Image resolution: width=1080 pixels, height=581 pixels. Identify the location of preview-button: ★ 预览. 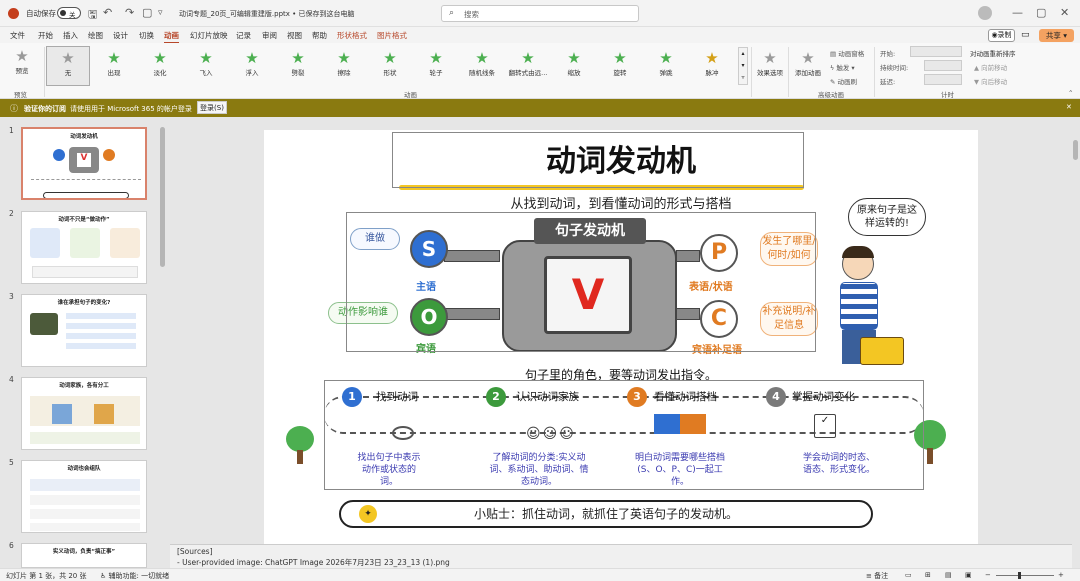
(22, 61).